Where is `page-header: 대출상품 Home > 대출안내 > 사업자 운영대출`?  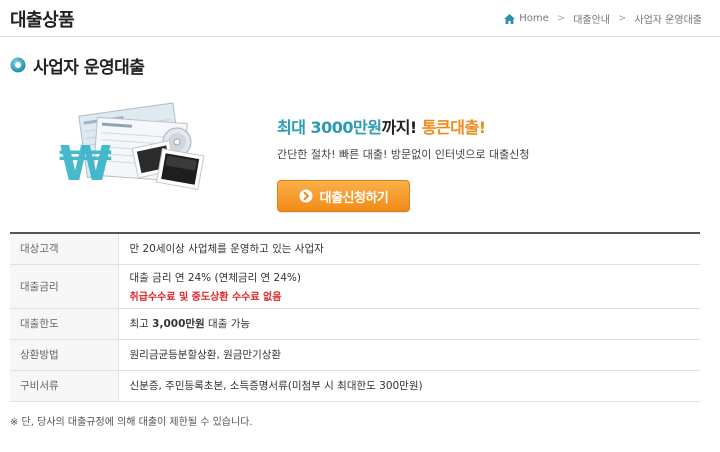 page-header: 대출상품 Home > 대출안내 > 사업자 운영대출 is located at coordinates (360, 18).